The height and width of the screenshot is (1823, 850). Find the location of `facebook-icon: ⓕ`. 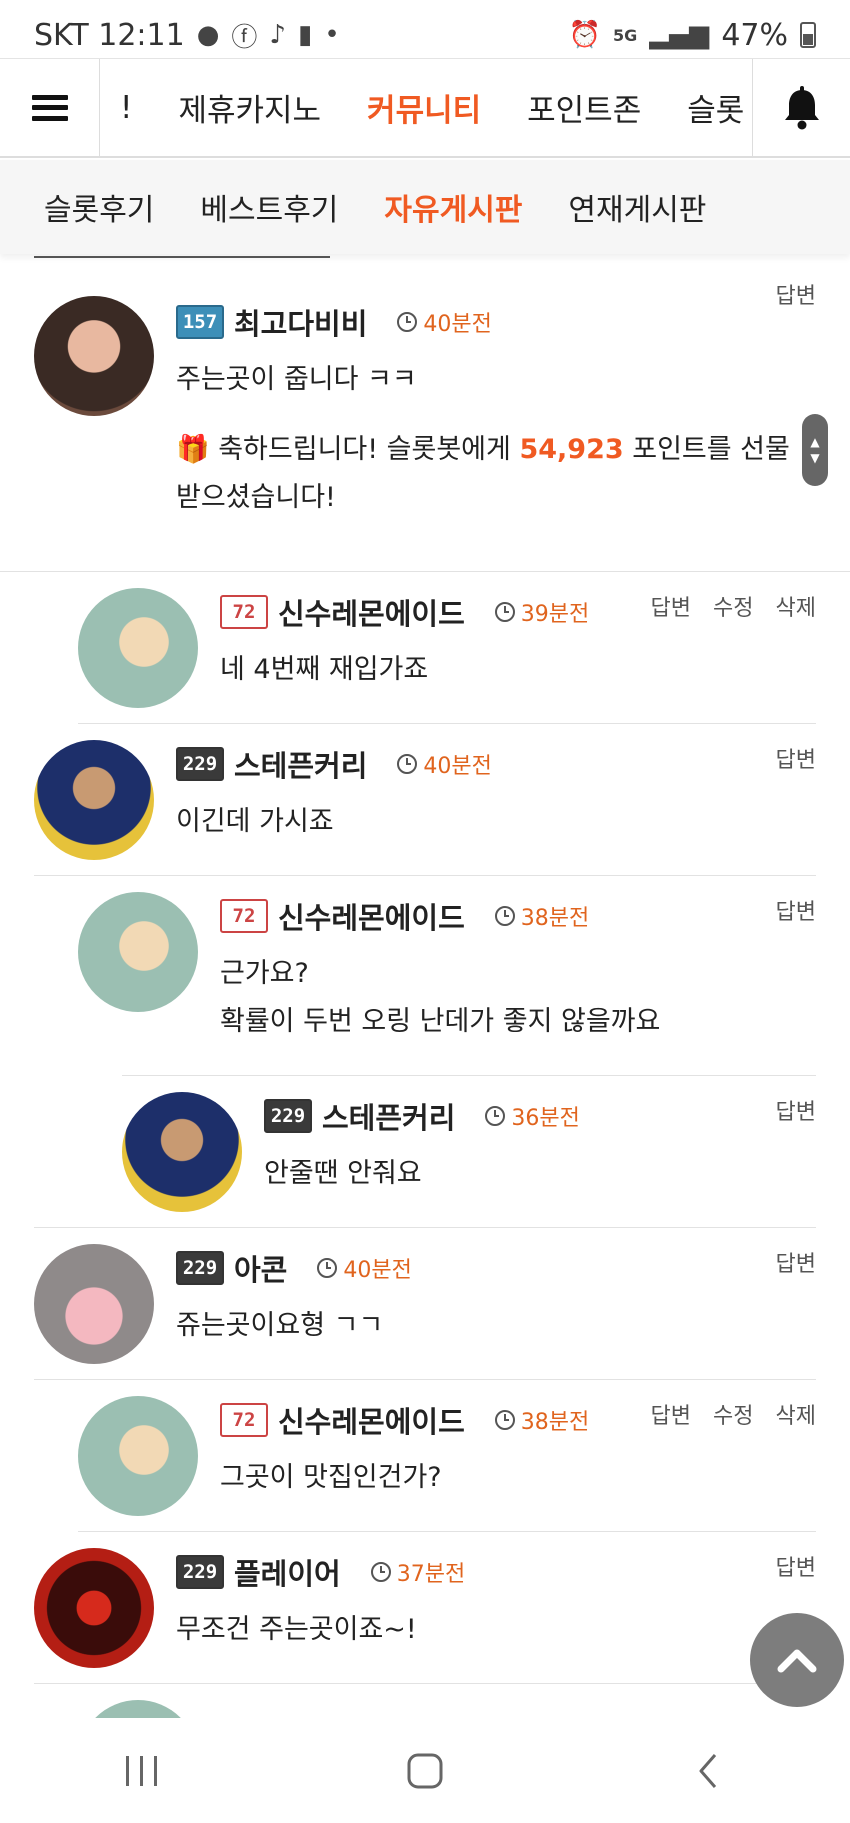

facebook-icon: ⓕ is located at coordinates (244, 37).